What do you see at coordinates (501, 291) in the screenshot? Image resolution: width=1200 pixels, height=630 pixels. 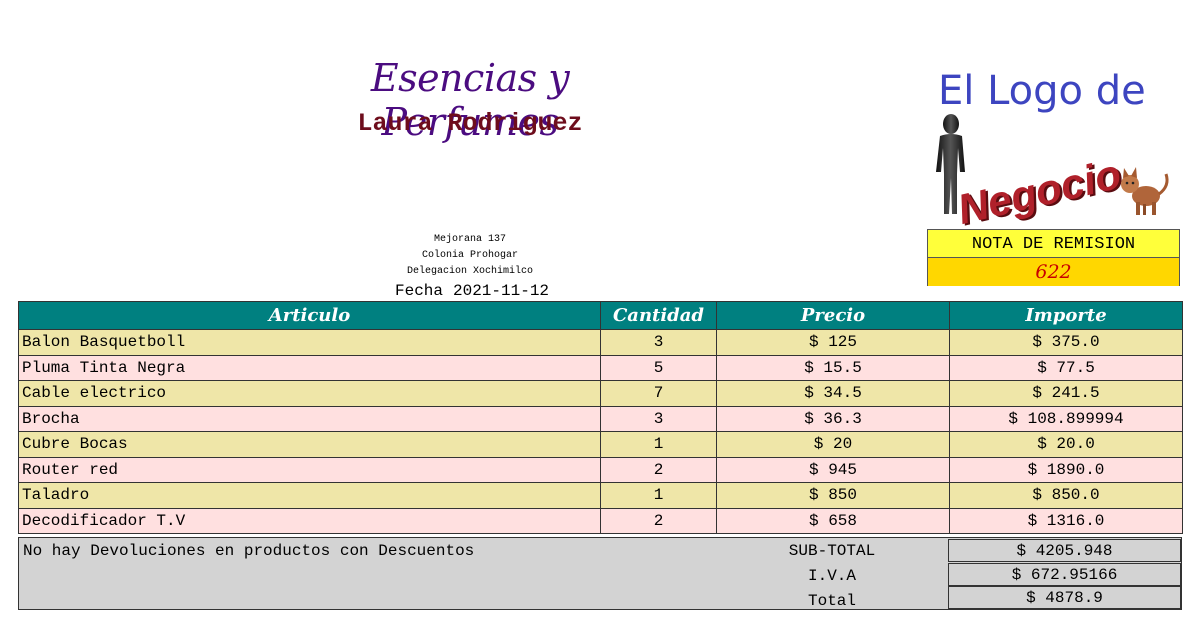 I see `date-value: 2021-11-12` at bounding box center [501, 291].